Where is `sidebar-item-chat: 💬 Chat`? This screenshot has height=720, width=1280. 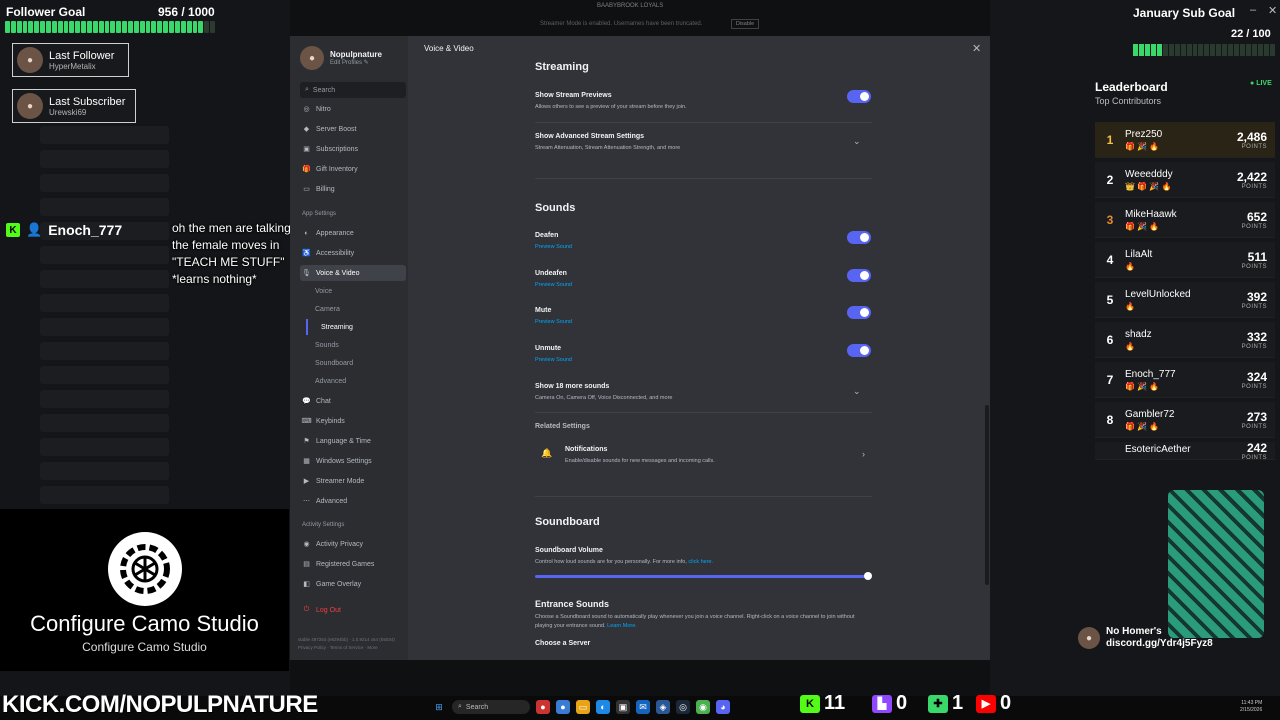
sidebar-item-chat: 💬 Chat is located at coordinates (353, 401).